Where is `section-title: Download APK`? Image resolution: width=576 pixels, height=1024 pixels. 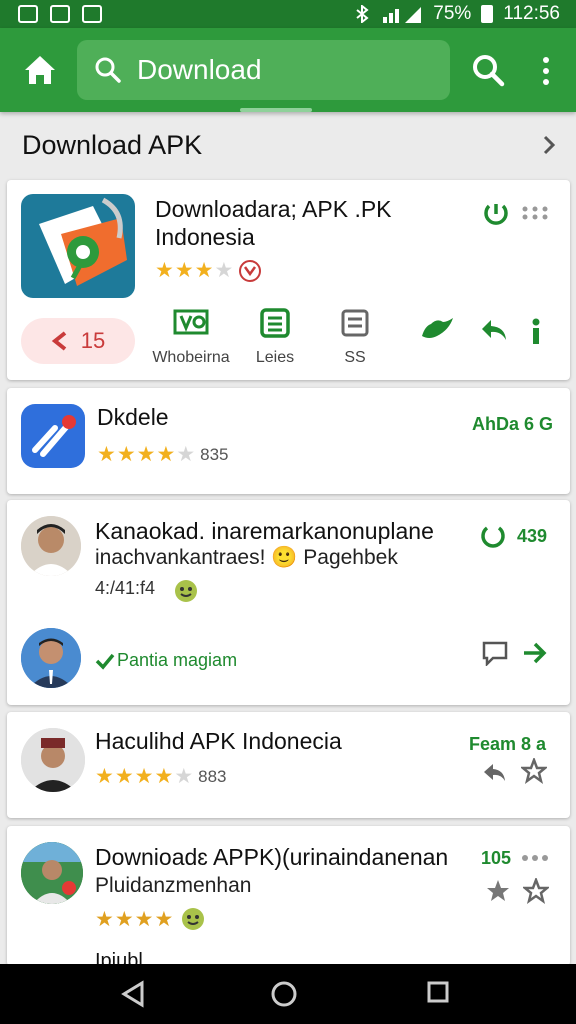
section-title: Download APK is located at coordinates (112, 144).